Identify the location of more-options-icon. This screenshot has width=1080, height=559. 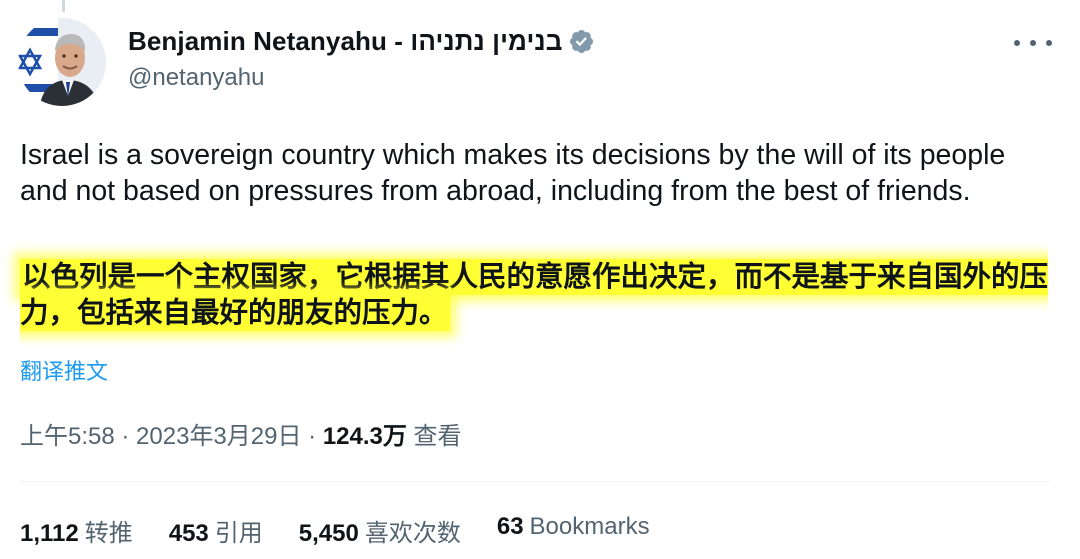
(1033, 43).